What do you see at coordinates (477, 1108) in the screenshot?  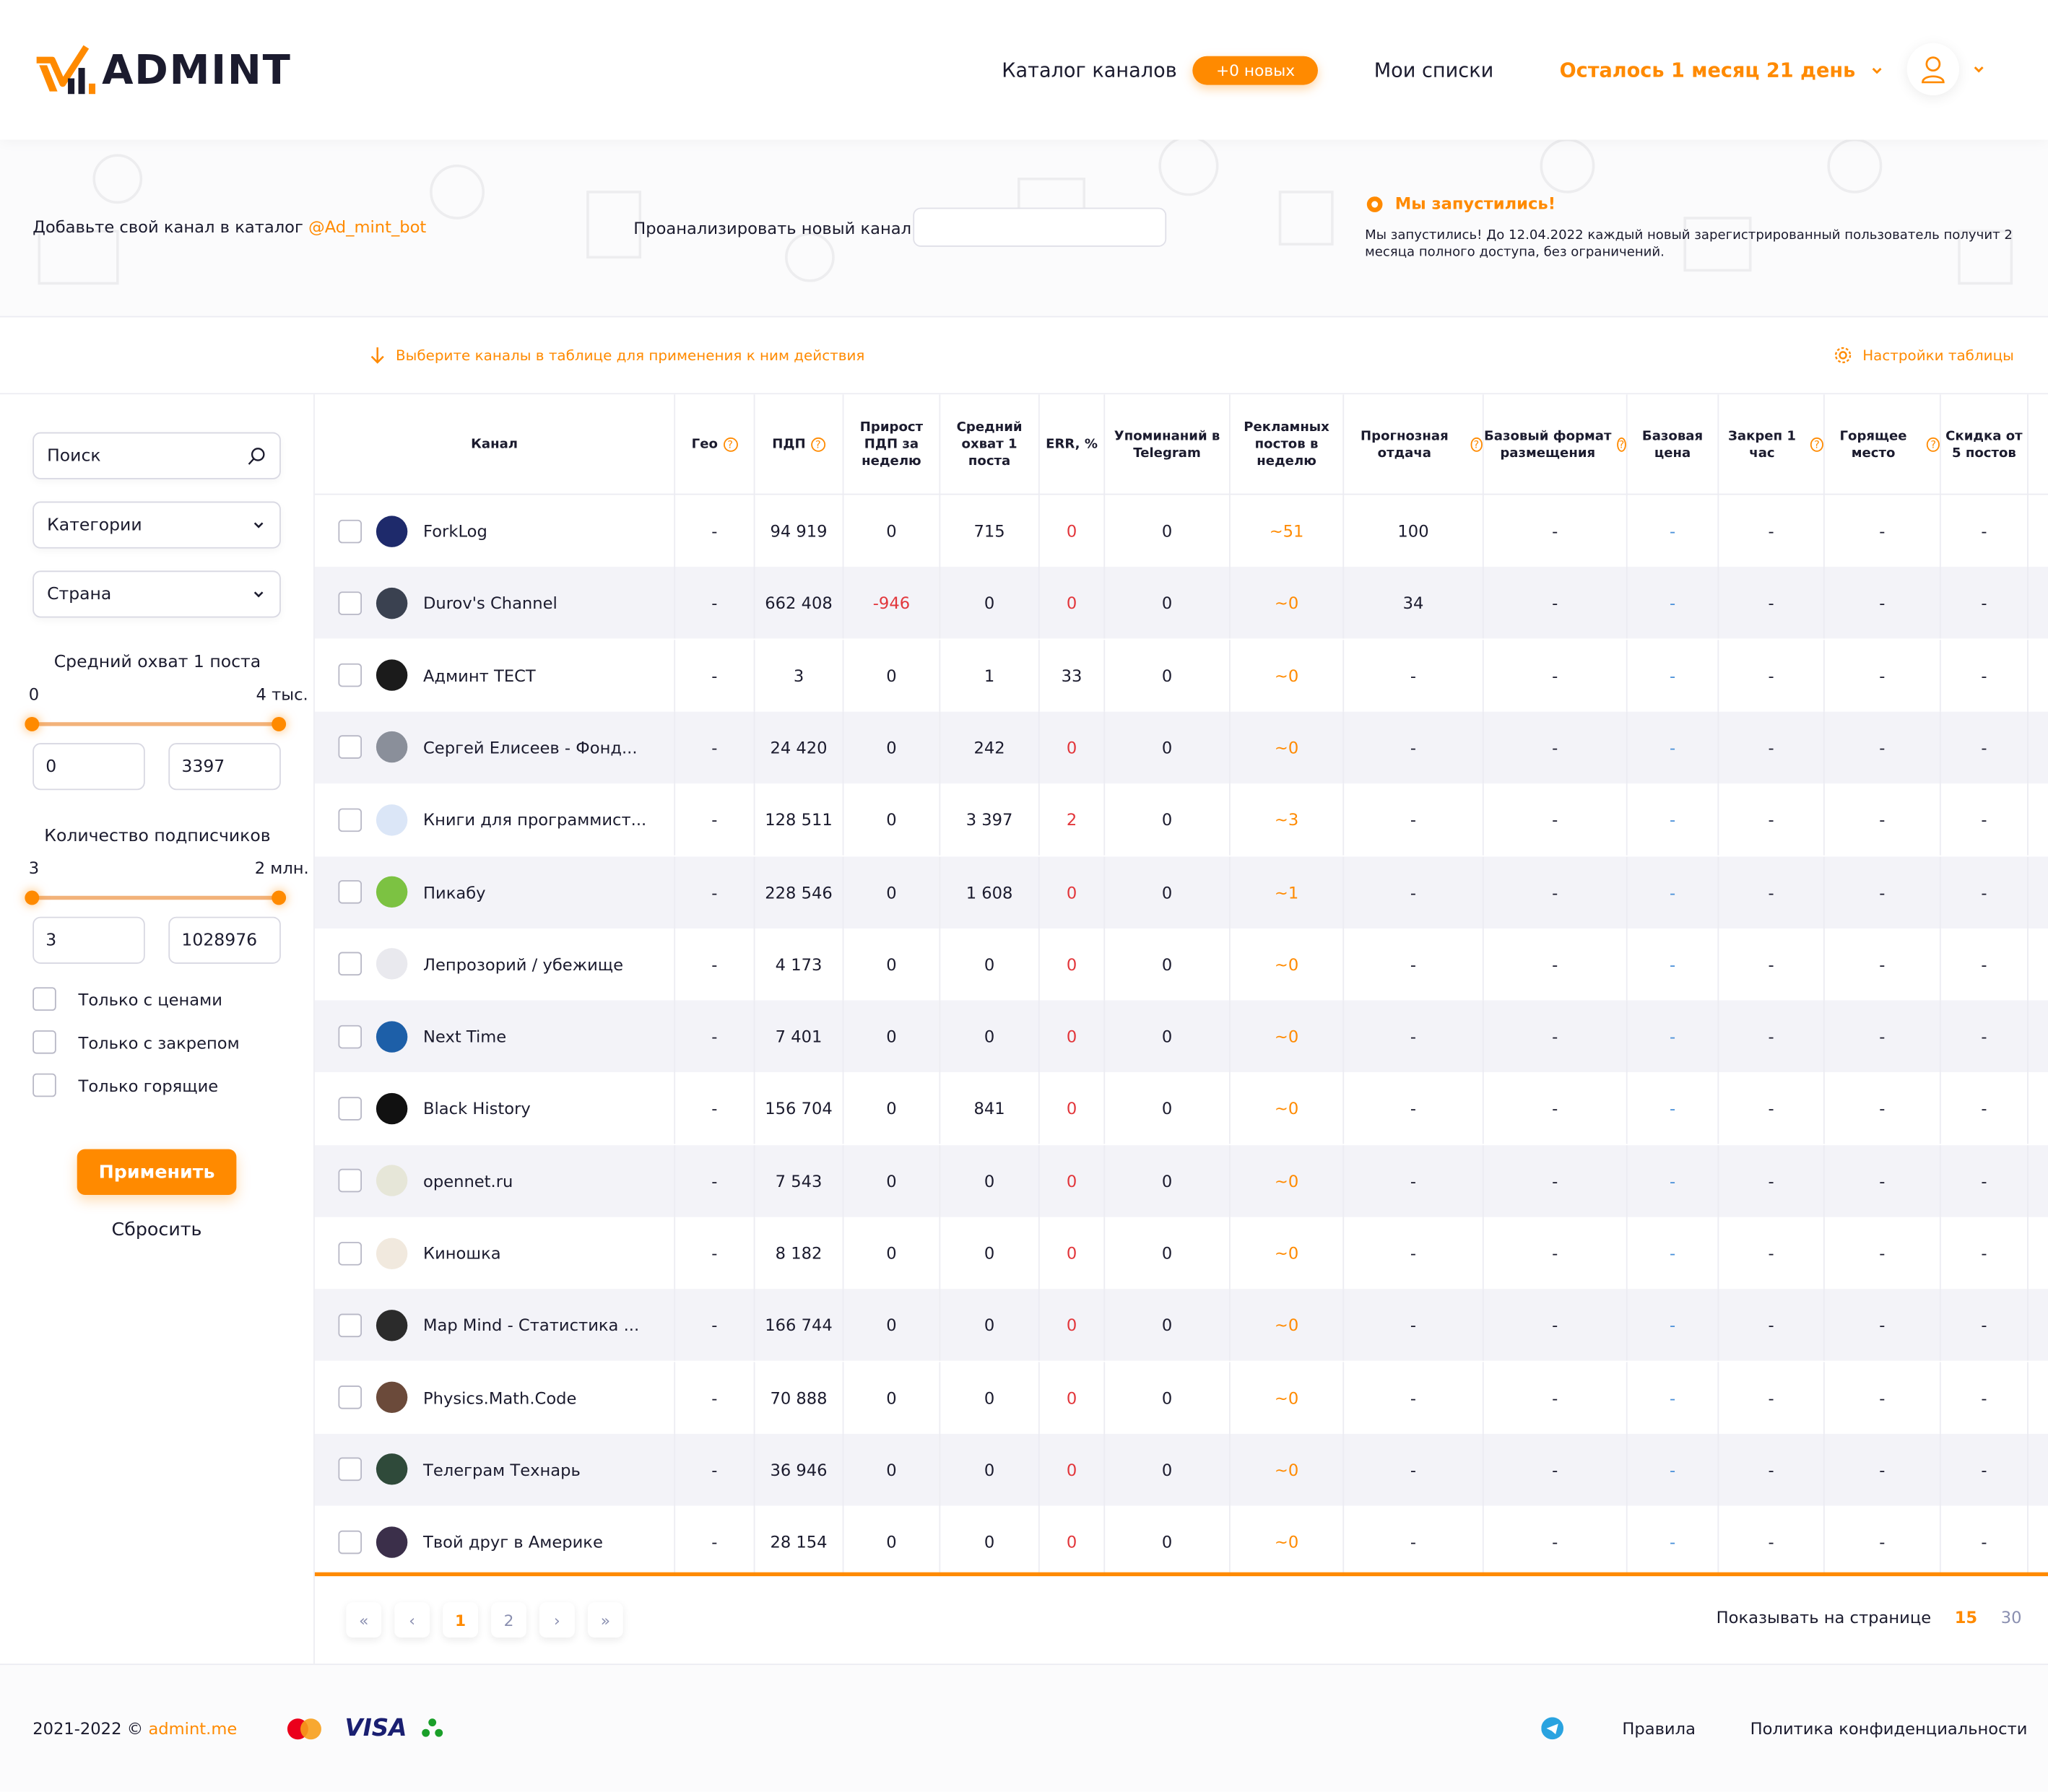 I see `channel-name: Black History` at bounding box center [477, 1108].